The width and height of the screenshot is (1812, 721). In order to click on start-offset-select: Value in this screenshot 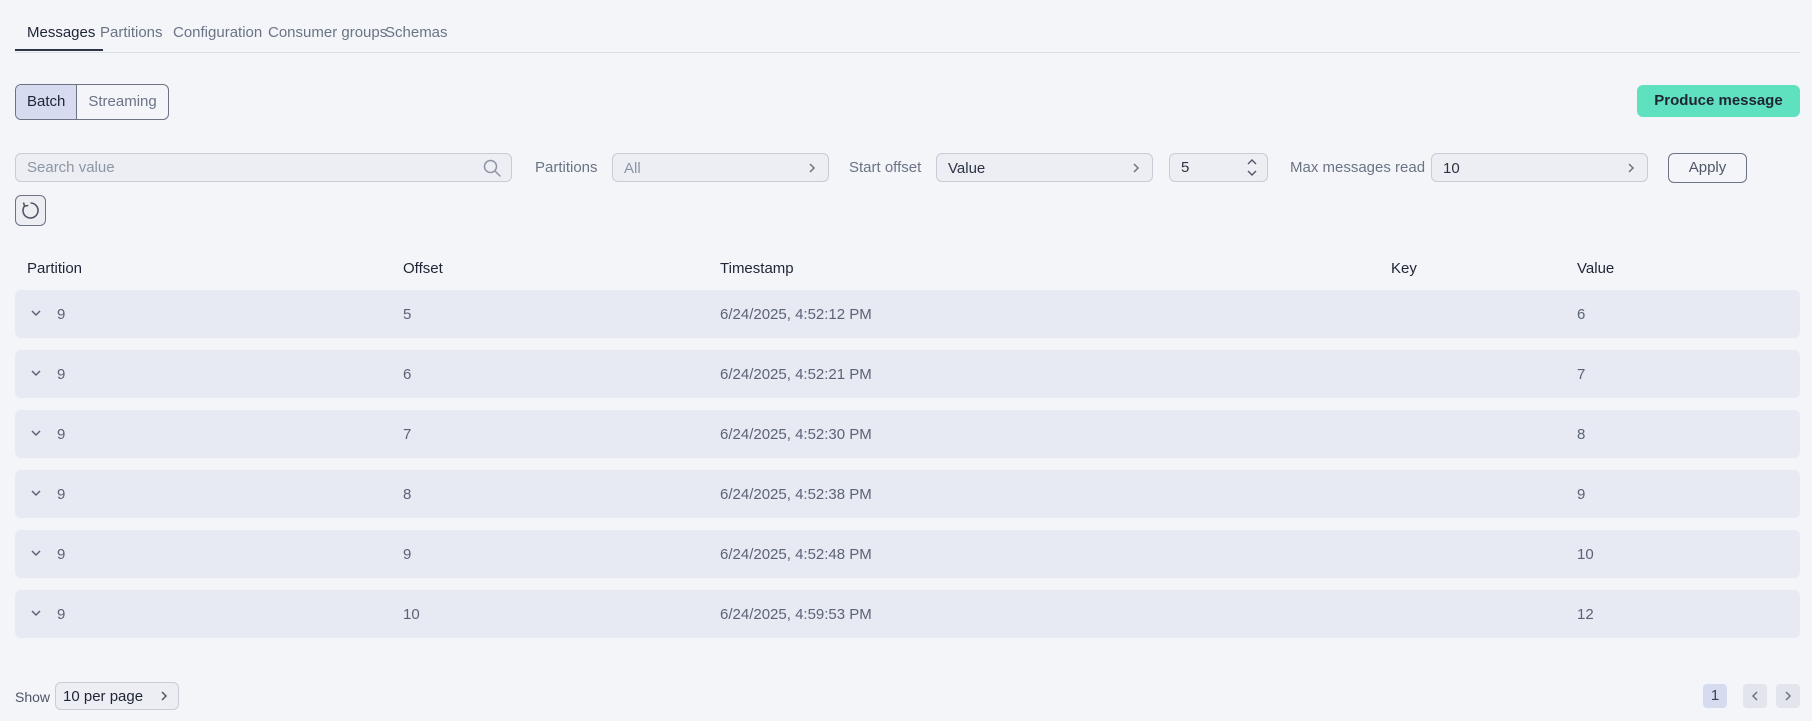, I will do `click(1044, 167)`.